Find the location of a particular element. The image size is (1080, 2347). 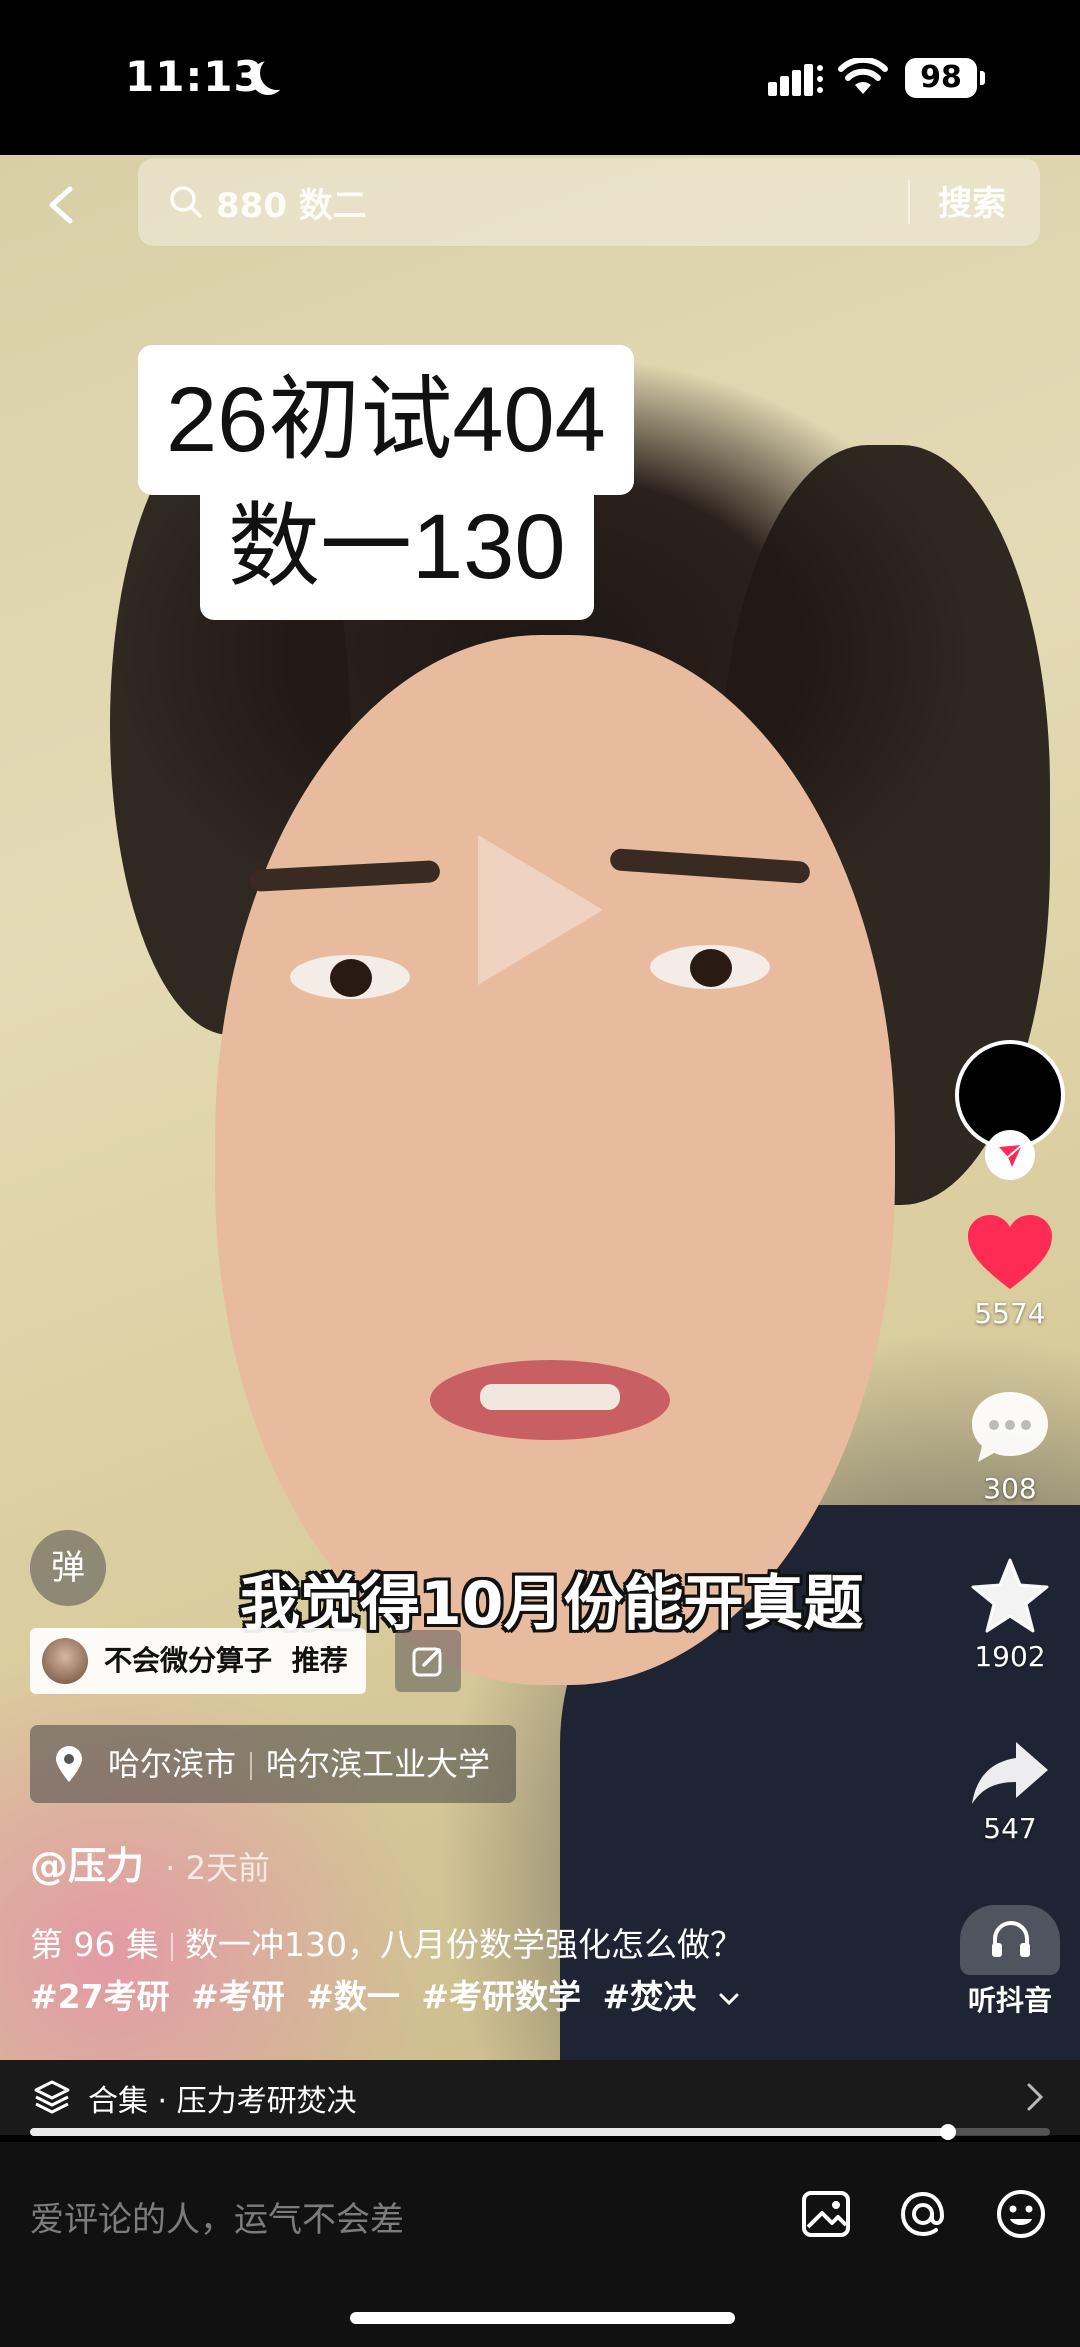

video-description: 第 96 集数一冲130，八月份数学强化怎么做？ is located at coordinates (386, 1942).